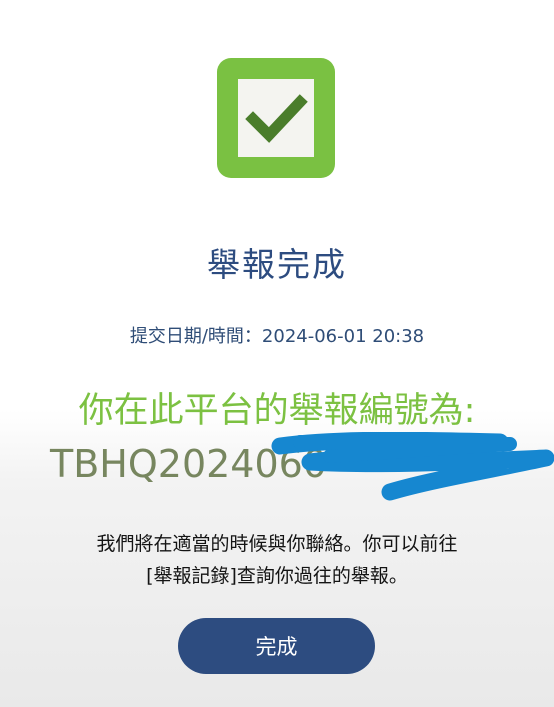 This screenshot has height=707, width=554. I want to click on check-icon, so click(276, 118).